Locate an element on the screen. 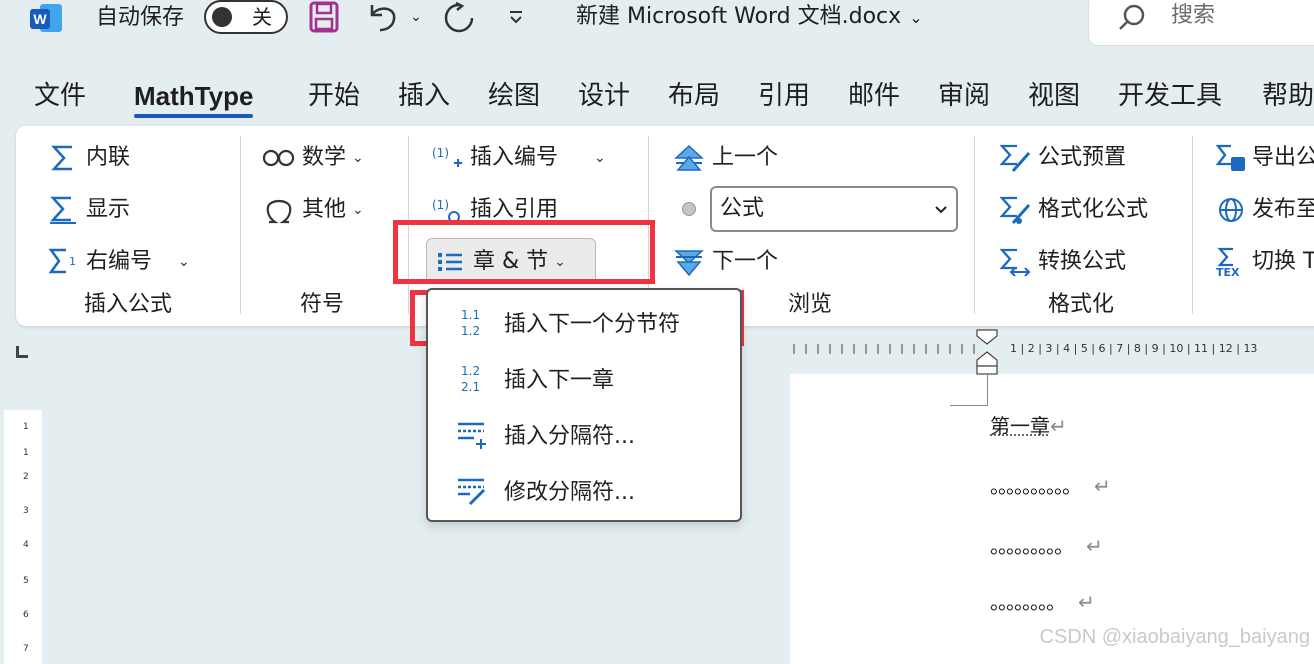 The height and width of the screenshot is (664, 1314). word-logo-icon: W is located at coordinates (47, 18).